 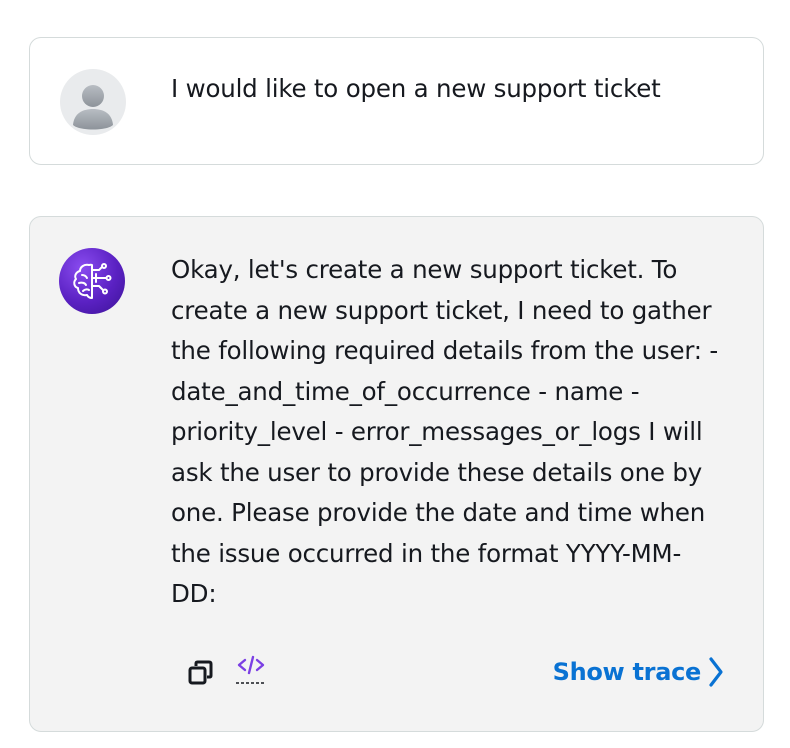 What do you see at coordinates (448, 673) in the screenshot?
I see `message-actions-bar: Show trace` at bounding box center [448, 673].